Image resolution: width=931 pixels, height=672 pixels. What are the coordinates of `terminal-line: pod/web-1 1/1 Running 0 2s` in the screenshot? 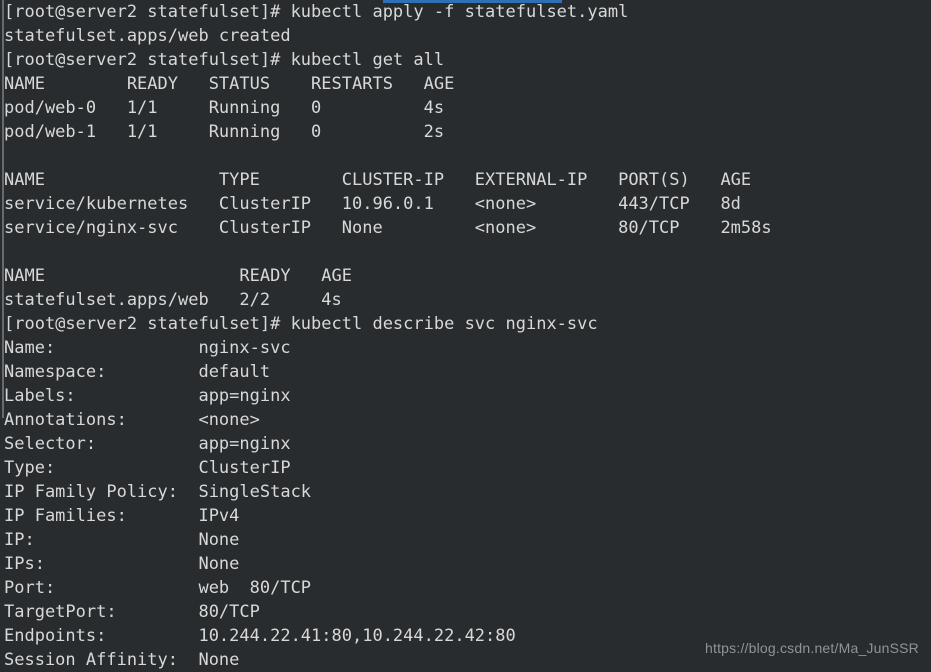 It's located at (224, 132).